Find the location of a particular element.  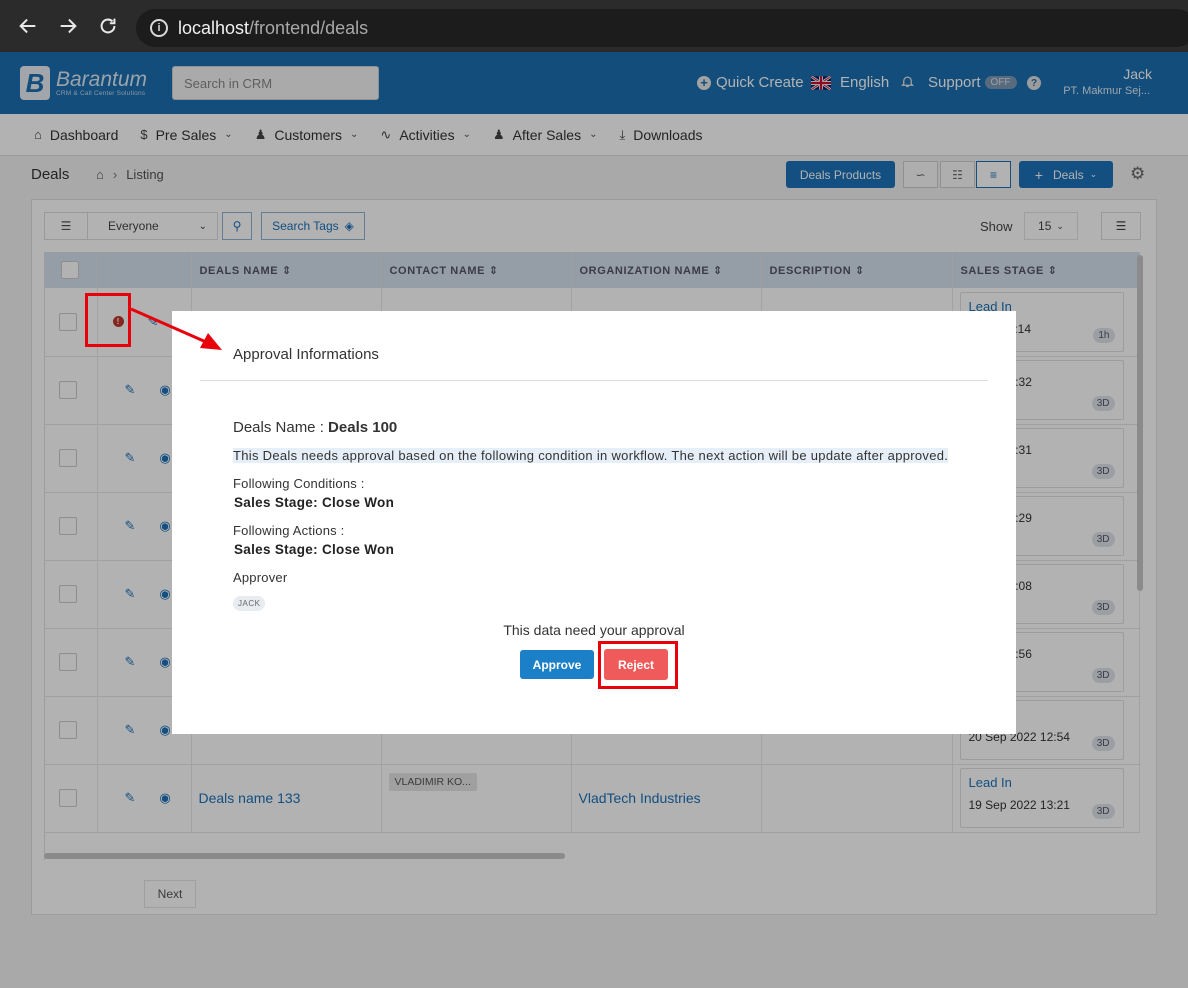

deal-name-value: Deals 100 is located at coordinates (363, 427).